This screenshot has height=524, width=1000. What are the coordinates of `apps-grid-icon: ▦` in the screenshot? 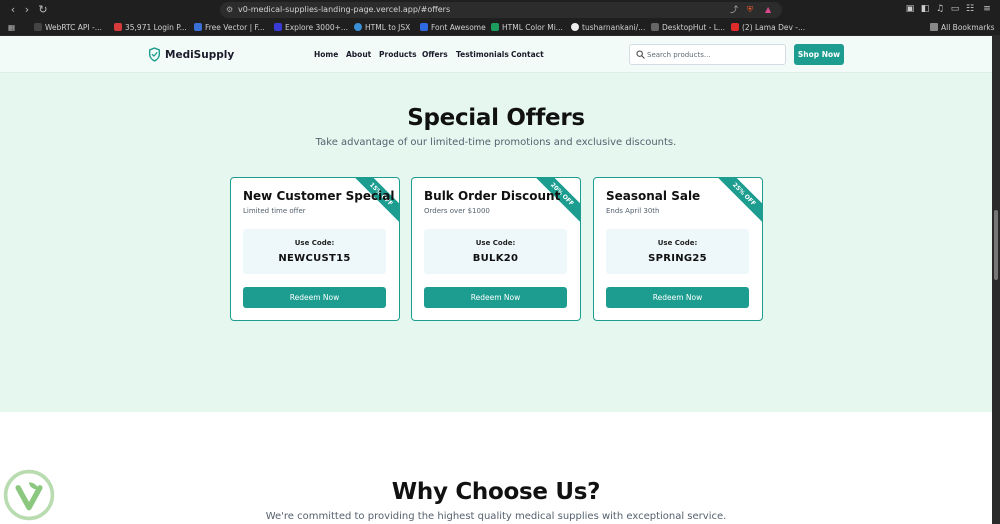 It's located at (11, 28).